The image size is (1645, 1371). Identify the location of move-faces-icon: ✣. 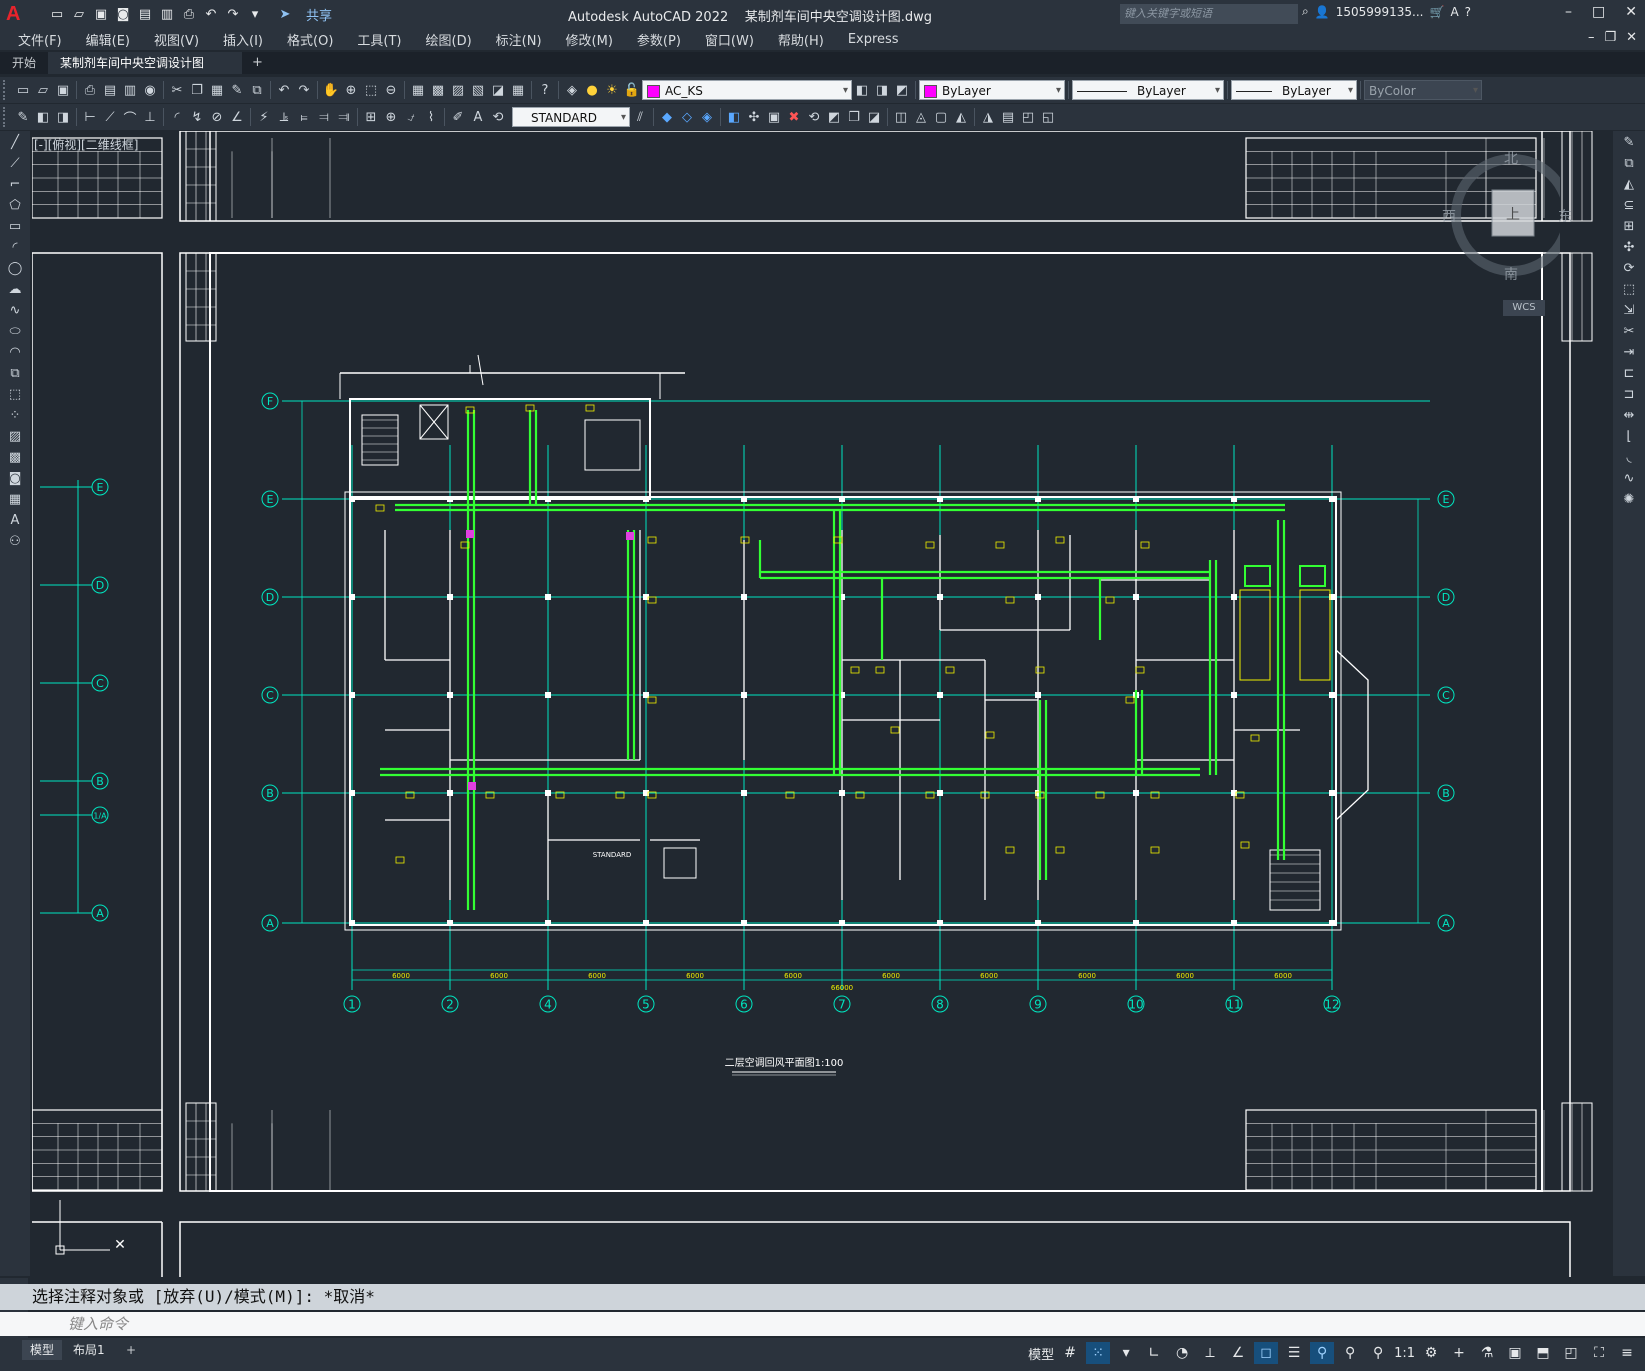
(754, 117).